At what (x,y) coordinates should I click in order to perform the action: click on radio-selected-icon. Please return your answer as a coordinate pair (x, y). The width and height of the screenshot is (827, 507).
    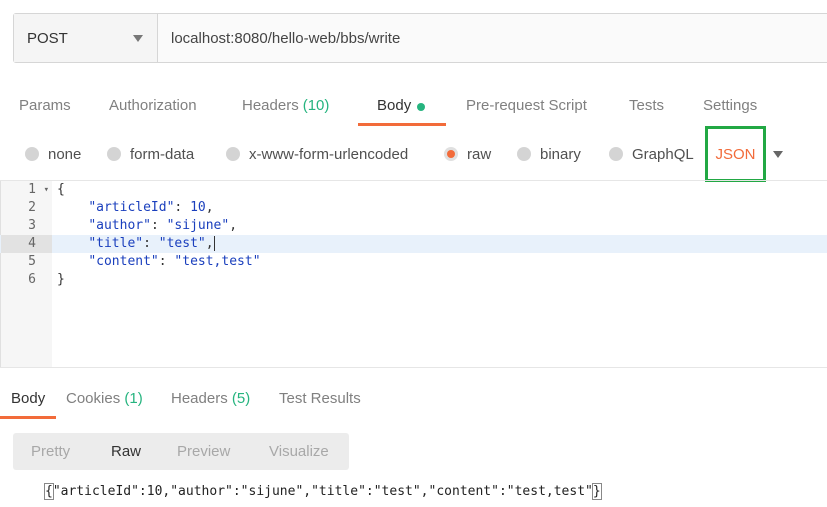
    Looking at the image, I should click on (451, 154).